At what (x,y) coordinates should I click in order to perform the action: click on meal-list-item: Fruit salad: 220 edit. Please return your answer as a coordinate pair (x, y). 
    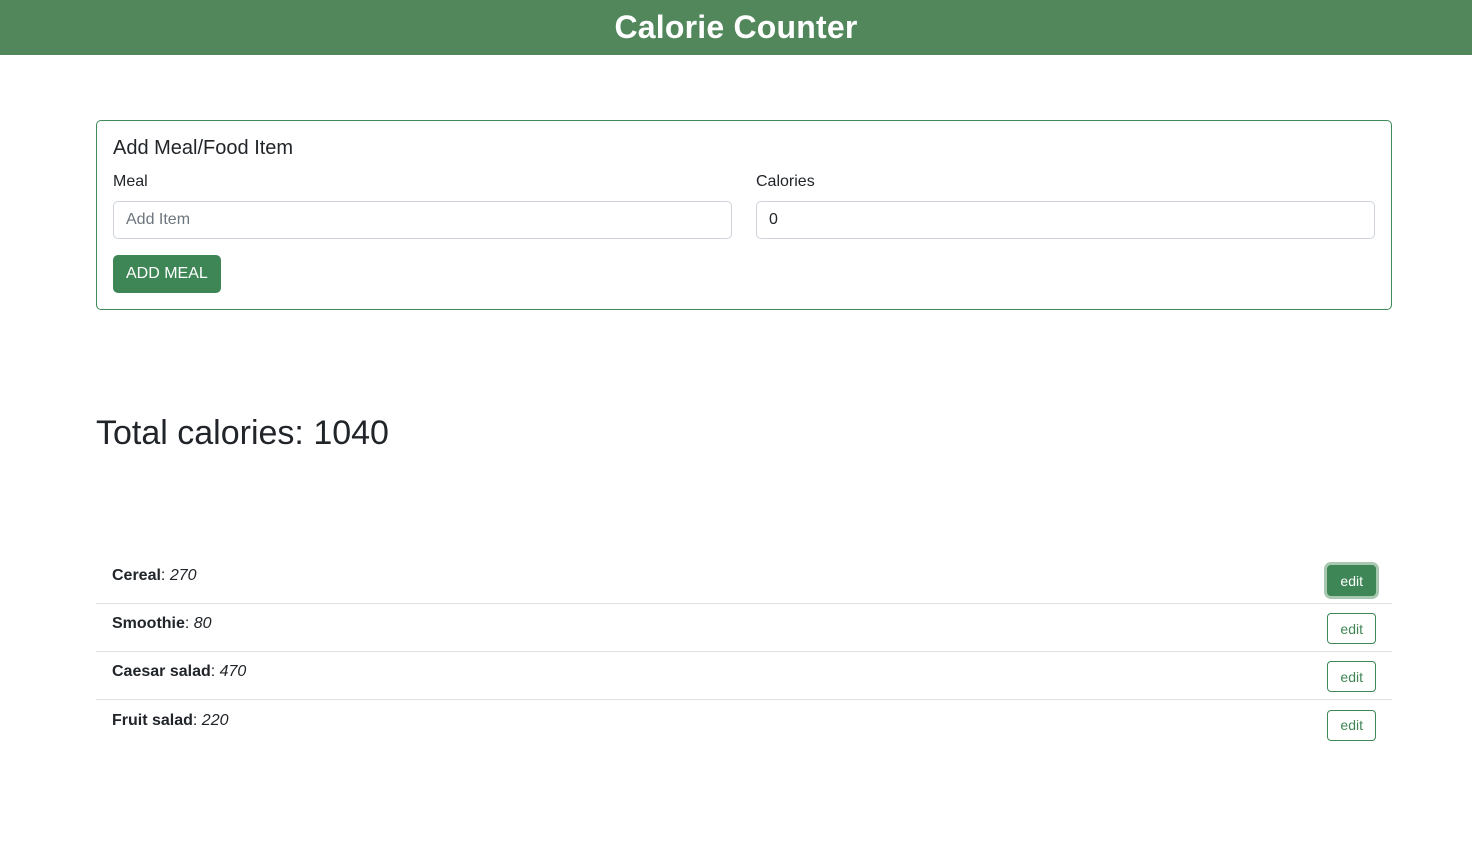
    Looking at the image, I should click on (744, 724).